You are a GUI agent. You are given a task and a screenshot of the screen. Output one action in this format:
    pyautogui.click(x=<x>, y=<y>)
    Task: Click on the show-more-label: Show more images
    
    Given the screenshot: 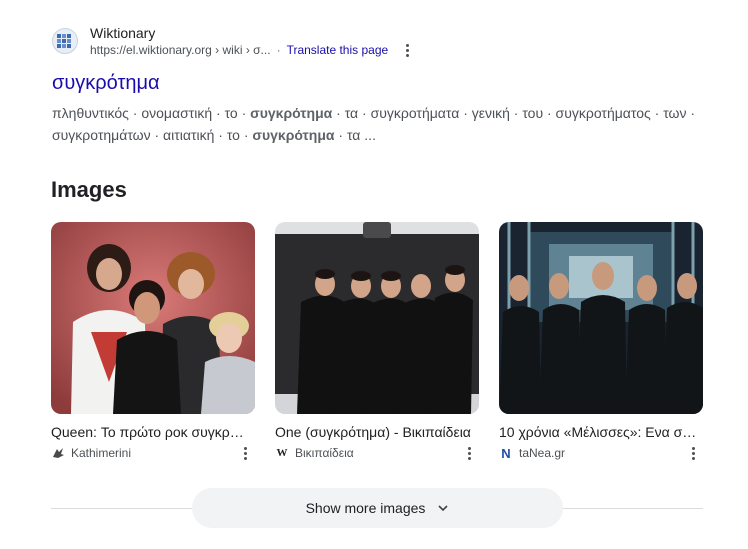 What is the action you would take?
    pyautogui.click(x=365, y=508)
    